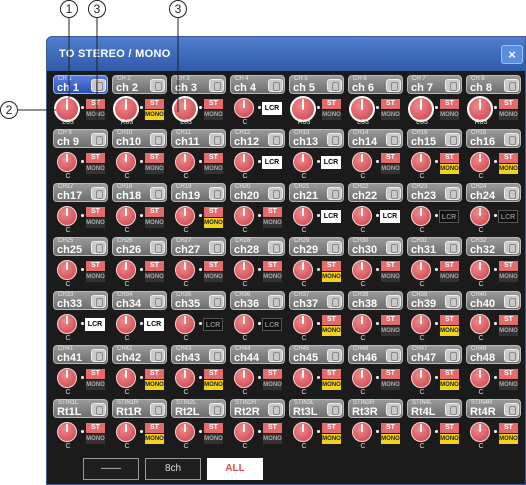  I want to click on channel-select-button: CH27 ch27, so click(198, 246).